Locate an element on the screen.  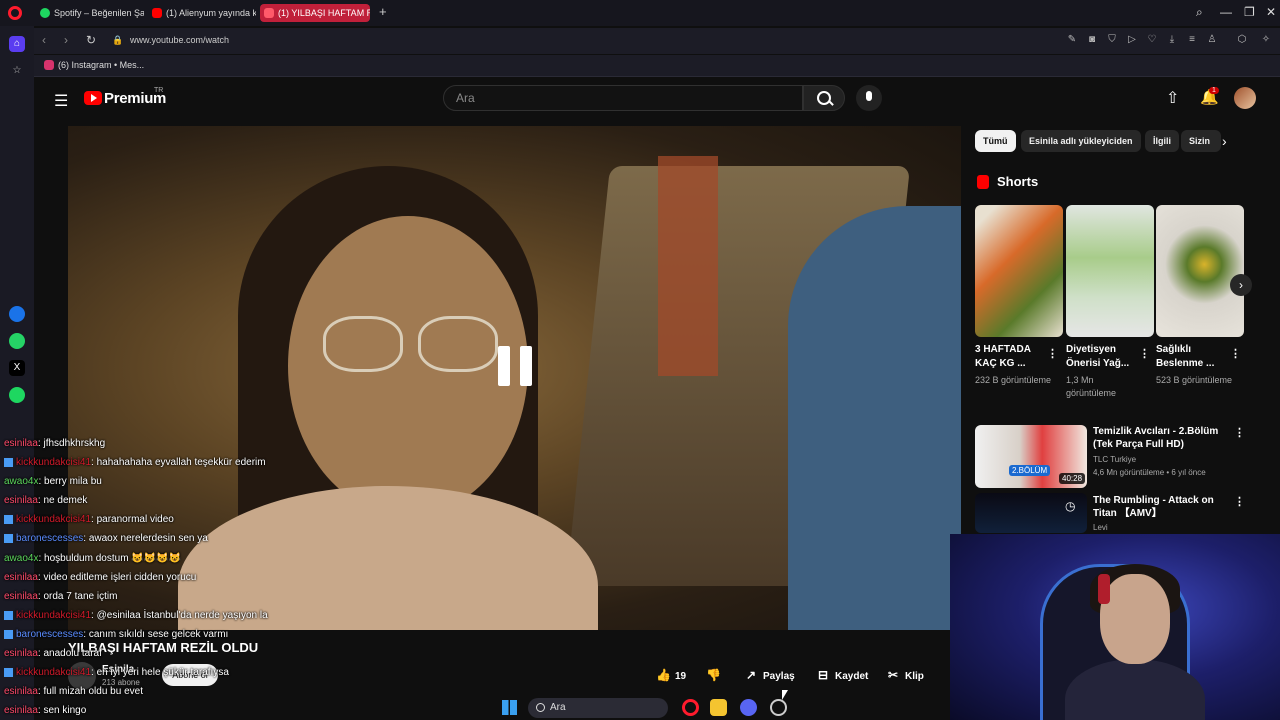
search-button is located at coordinates (824, 98).